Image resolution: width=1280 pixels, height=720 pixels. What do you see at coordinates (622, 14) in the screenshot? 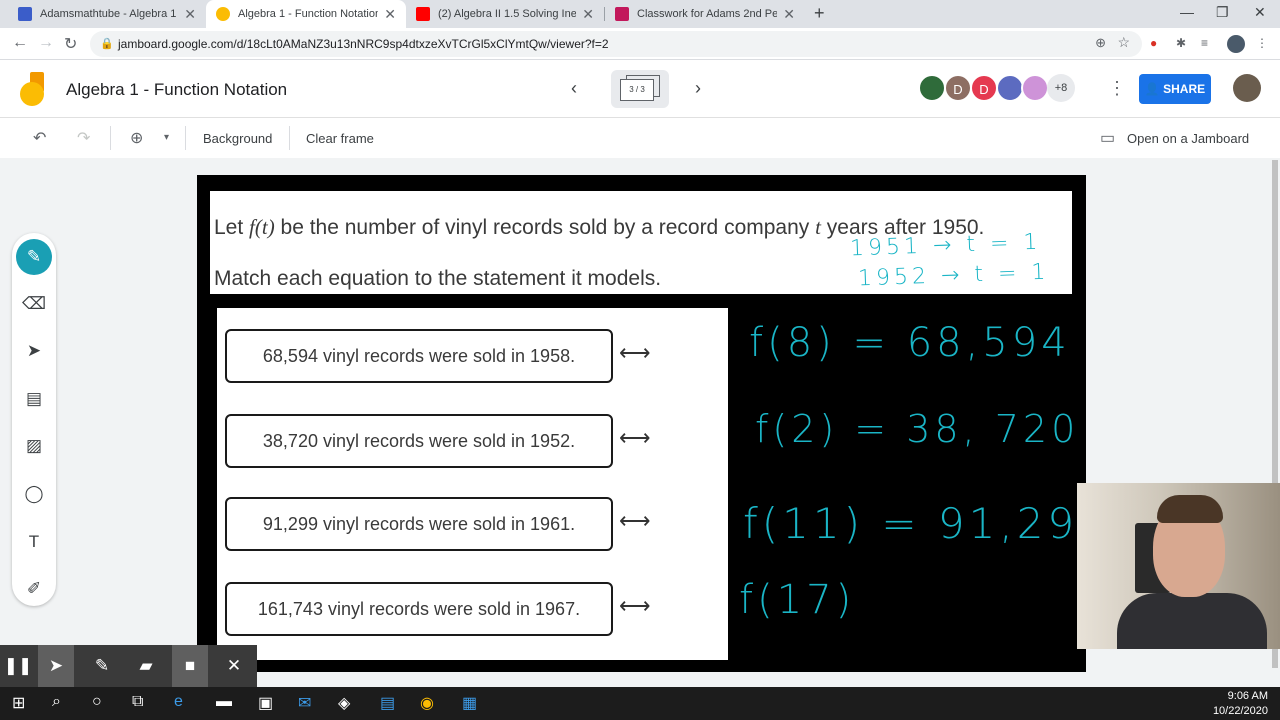
I see `classroom-favicon-icon` at bounding box center [622, 14].